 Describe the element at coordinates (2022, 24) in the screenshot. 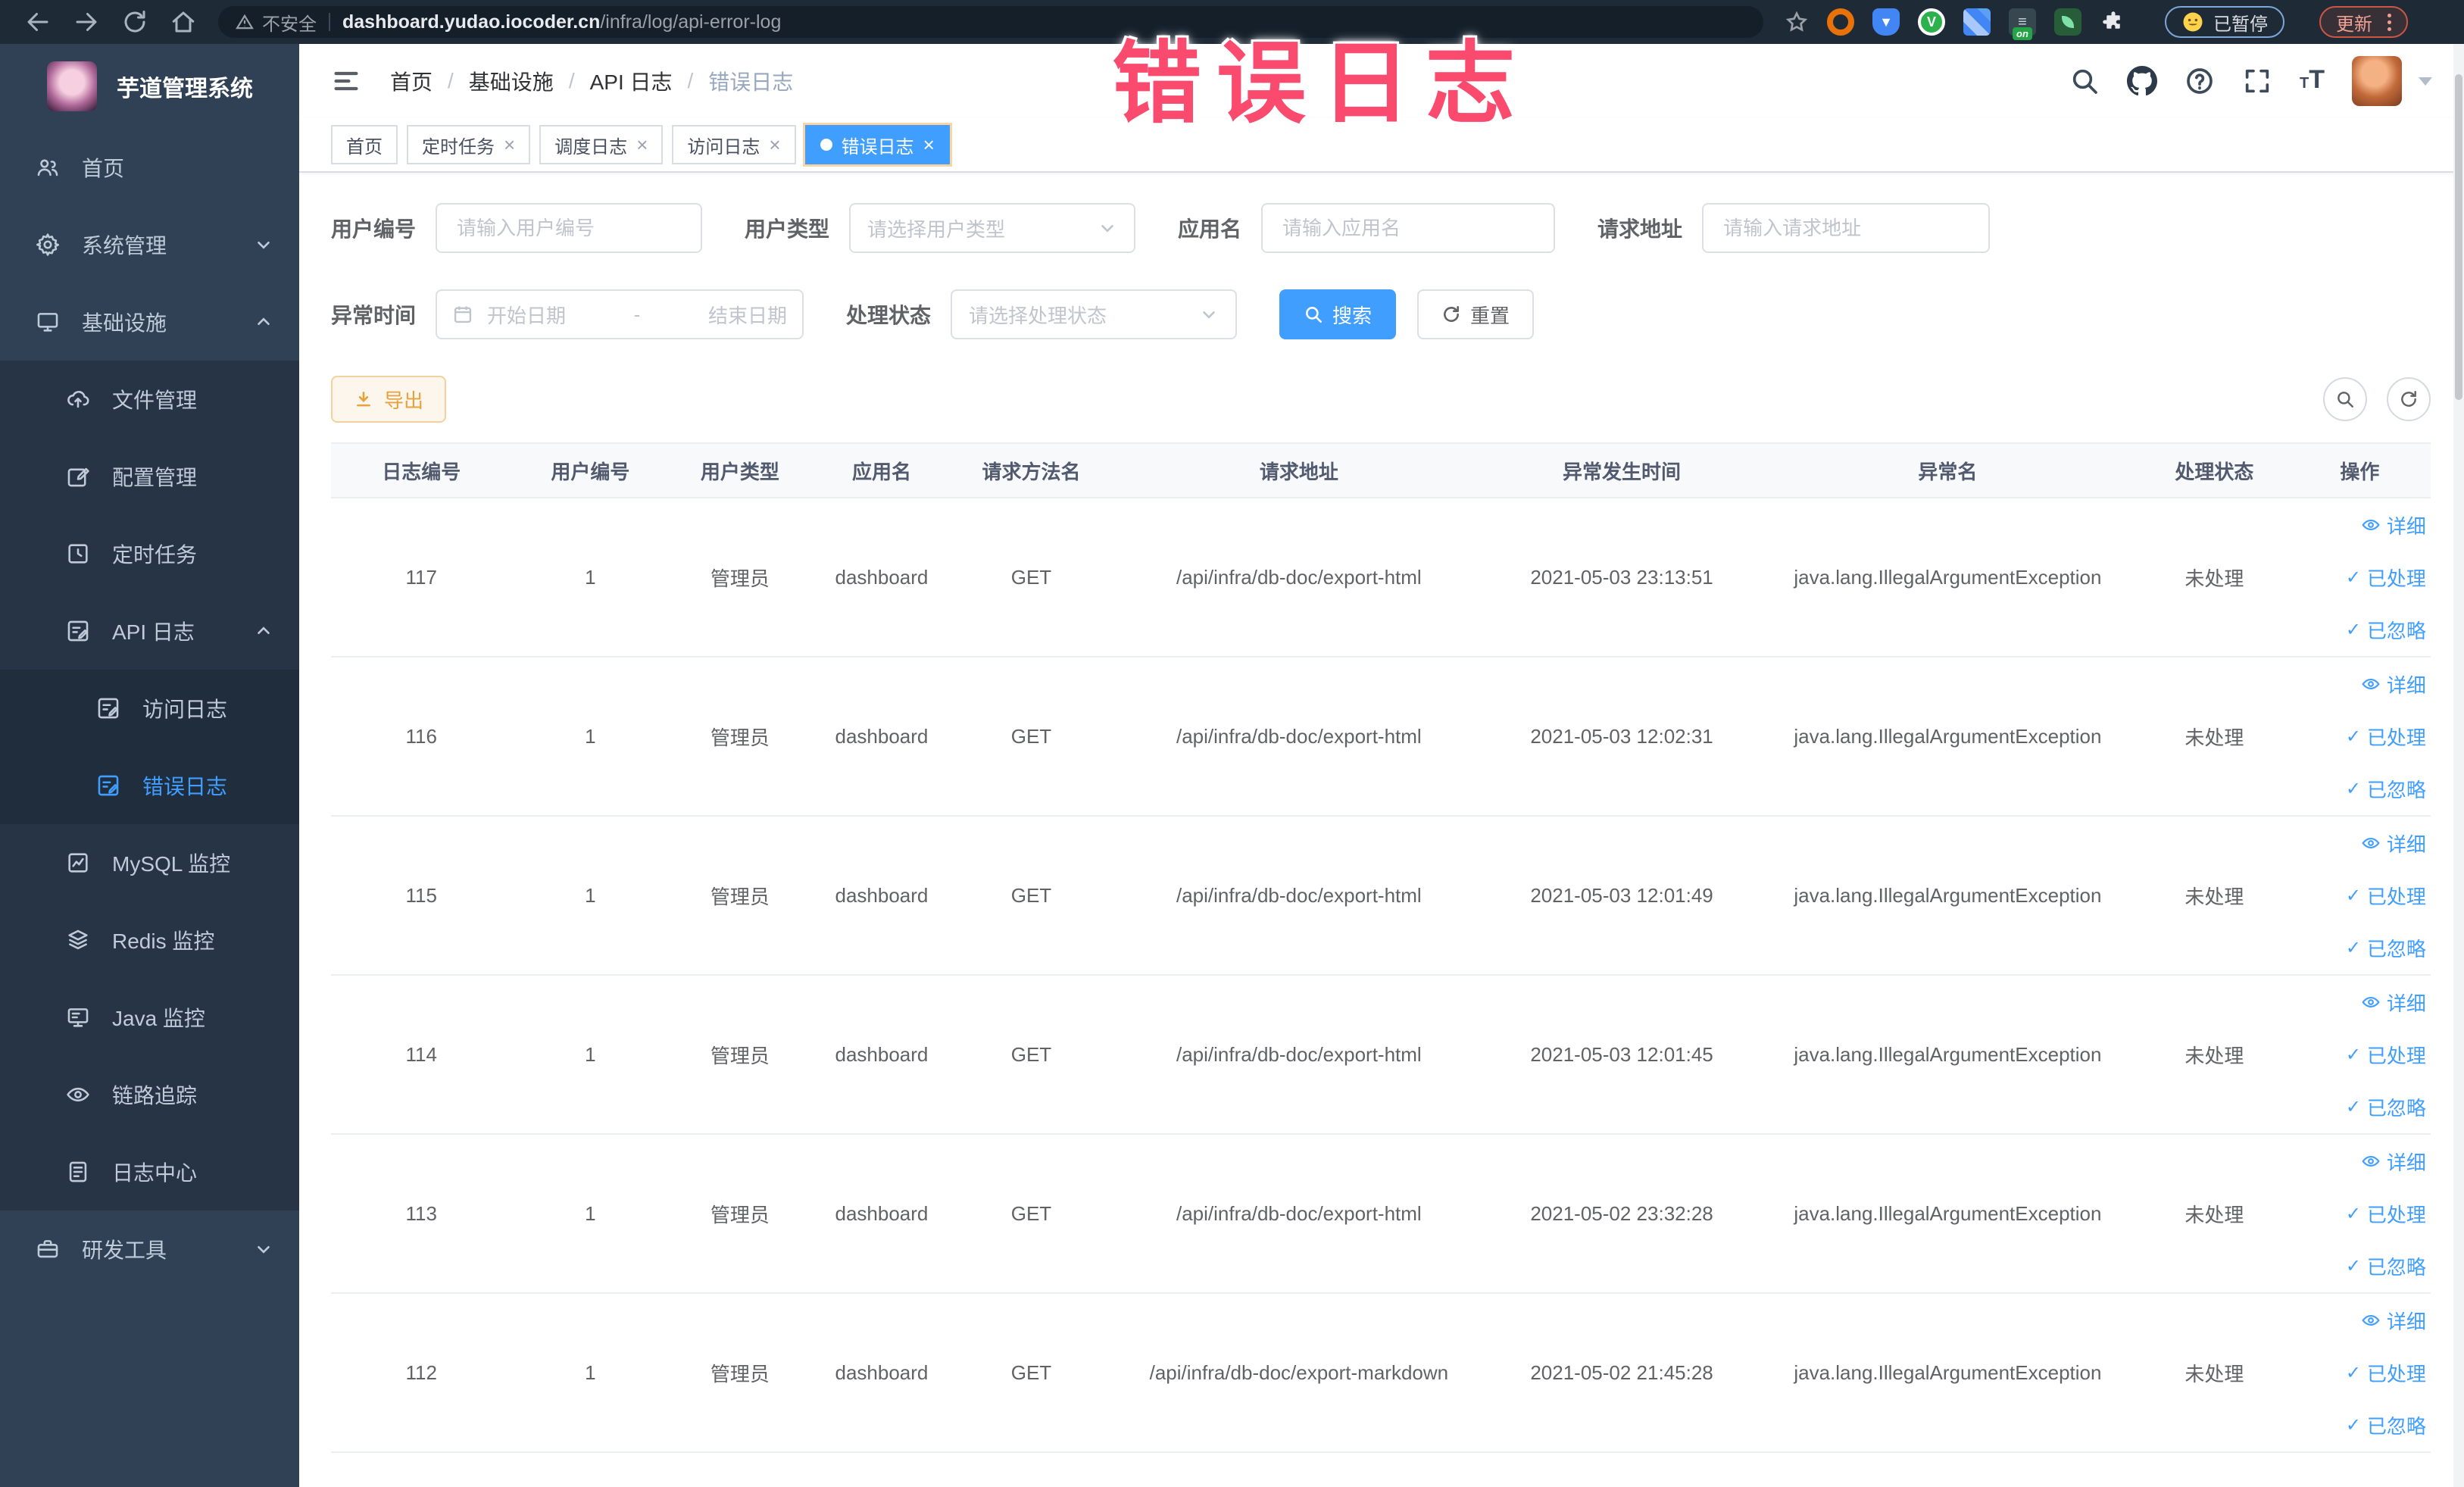

I see `extension-switch-icon: ≡ on` at that location.